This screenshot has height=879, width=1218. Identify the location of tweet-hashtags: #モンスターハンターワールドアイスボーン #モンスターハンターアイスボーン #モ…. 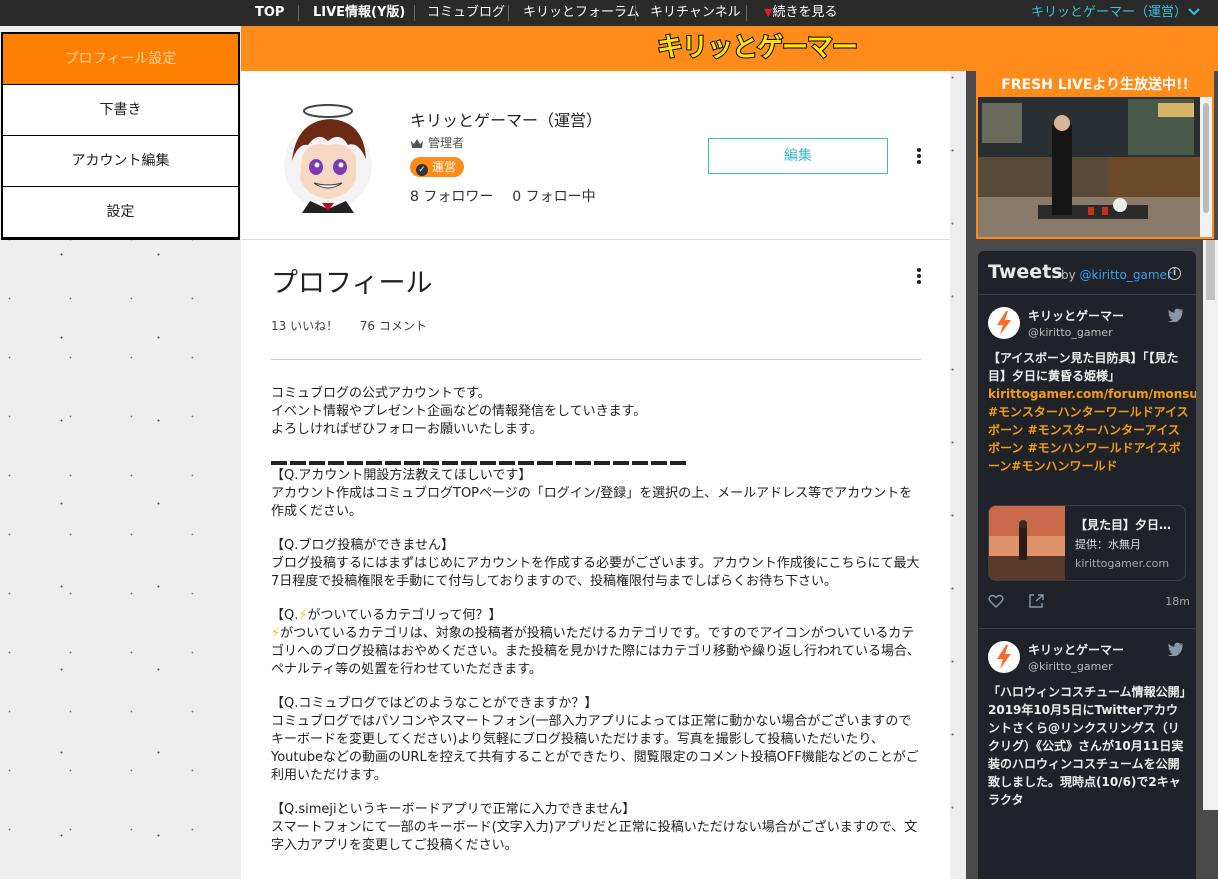
(1088, 439).